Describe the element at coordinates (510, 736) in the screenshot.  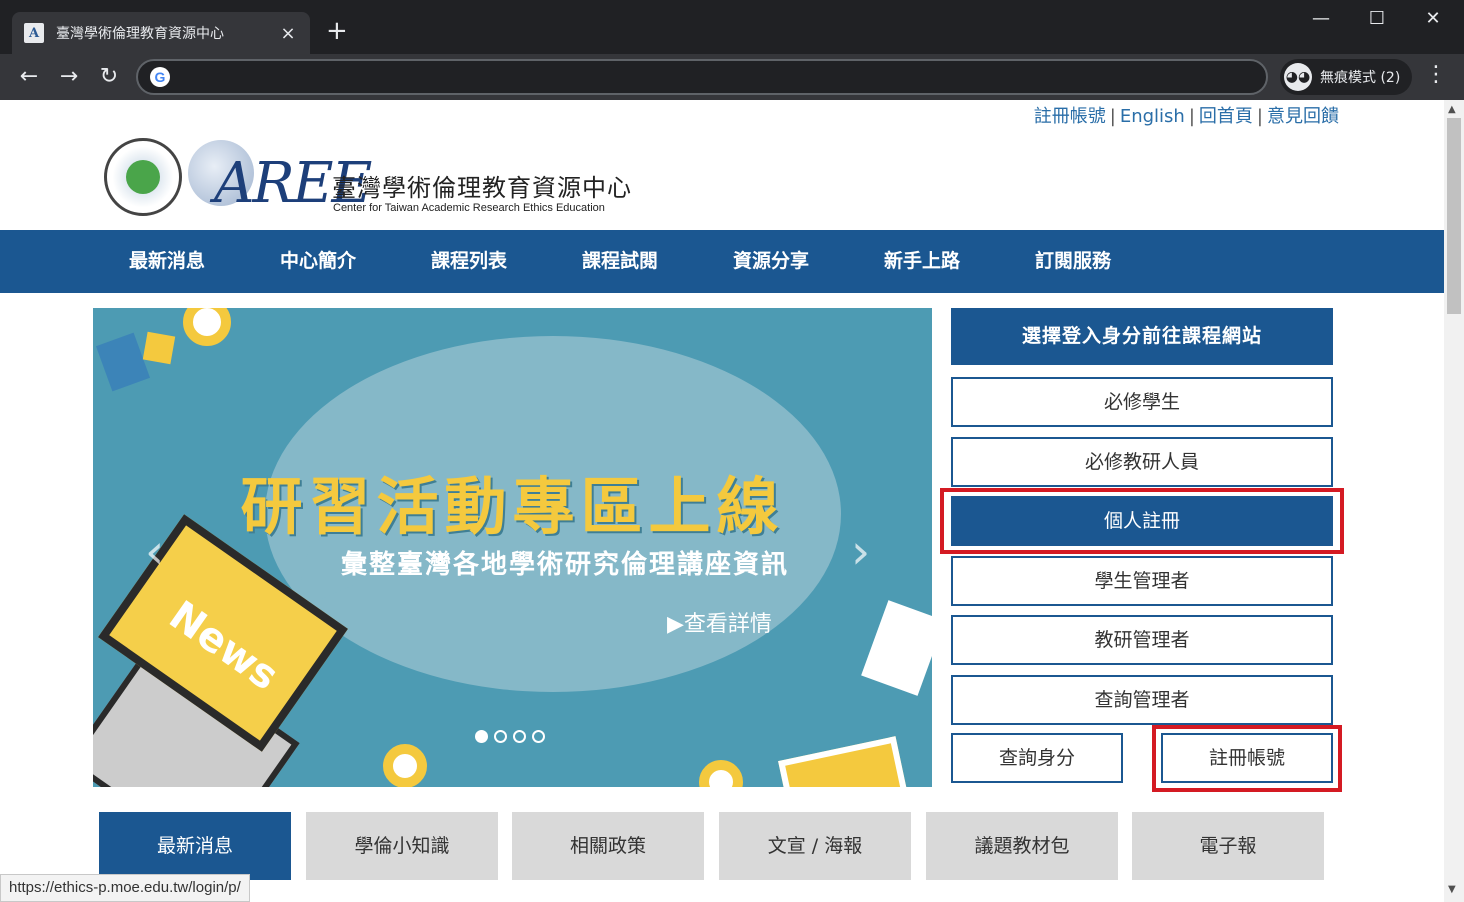
I see `carousel-dots` at that location.